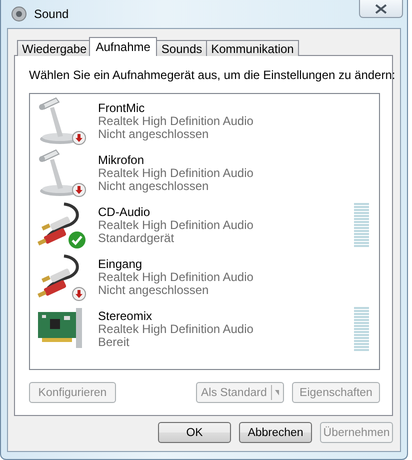 The width and height of the screenshot is (412, 460). Describe the element at coordinates (60, 328) in the screenshot. I see `sound-card-icon` at that location.